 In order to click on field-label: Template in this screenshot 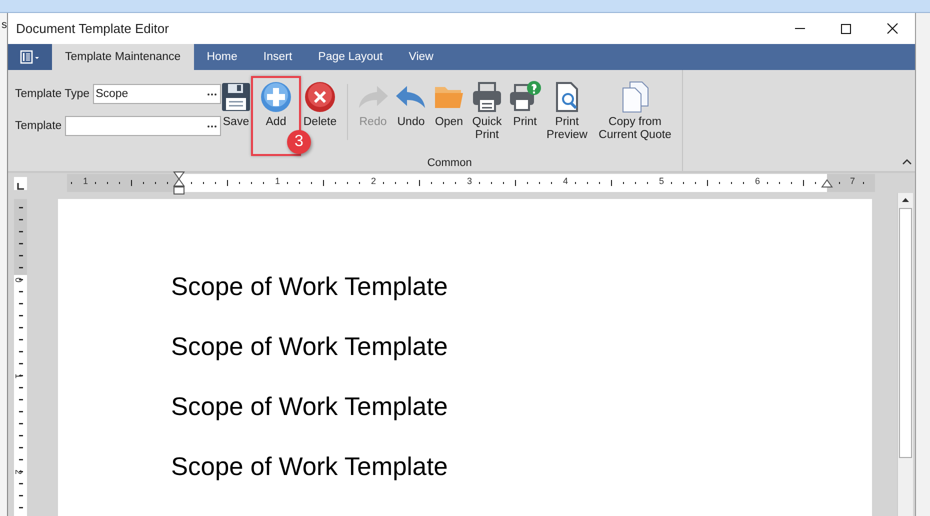, I will do `click(38, 126)`.